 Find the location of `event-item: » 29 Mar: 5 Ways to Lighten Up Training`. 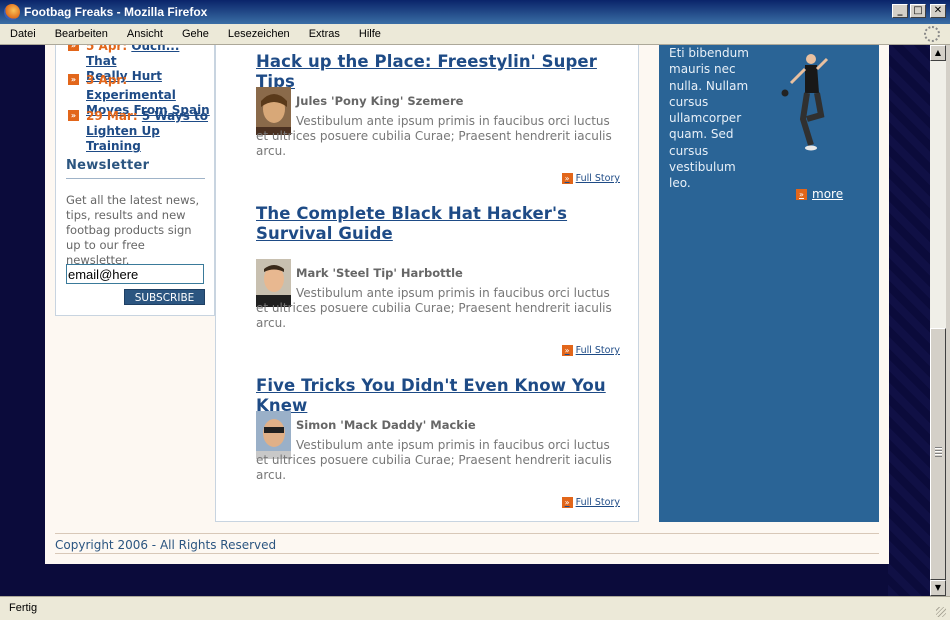

event-item: » 29 Mar: 5 Ways to Lighten Up Training is located at coordinates (141, 131).